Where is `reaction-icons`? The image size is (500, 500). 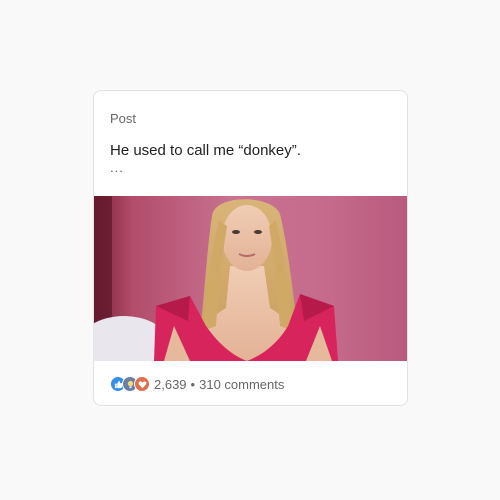 reaction-icons is located at coordinates (130, 384).